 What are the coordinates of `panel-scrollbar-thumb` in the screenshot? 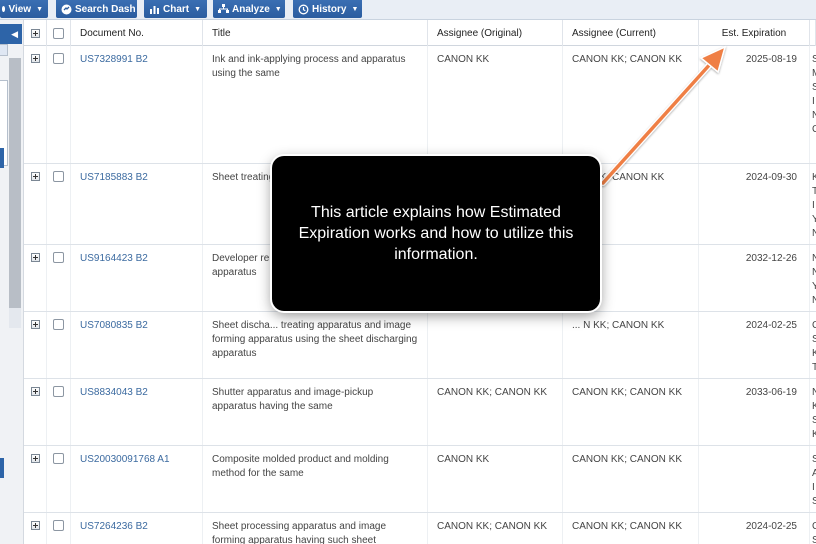 It's located at (15, 183).